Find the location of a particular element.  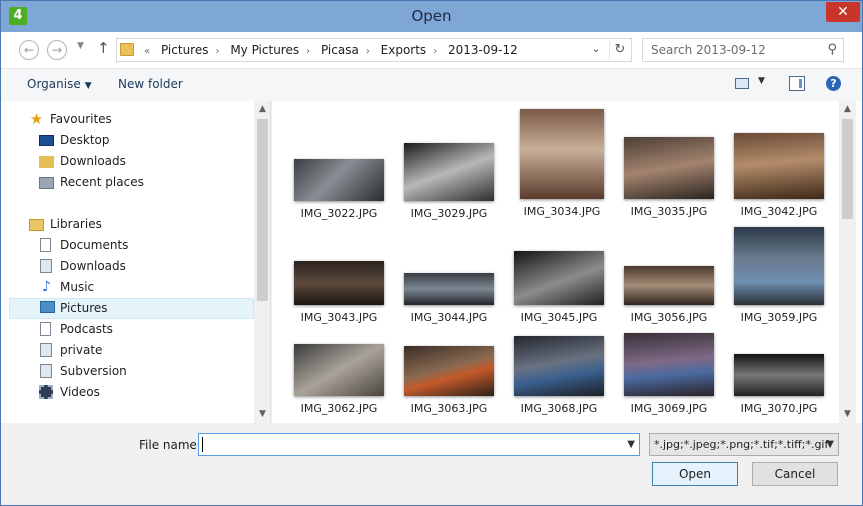

new-folder-button: New folder is located at coordinates (150, 84).